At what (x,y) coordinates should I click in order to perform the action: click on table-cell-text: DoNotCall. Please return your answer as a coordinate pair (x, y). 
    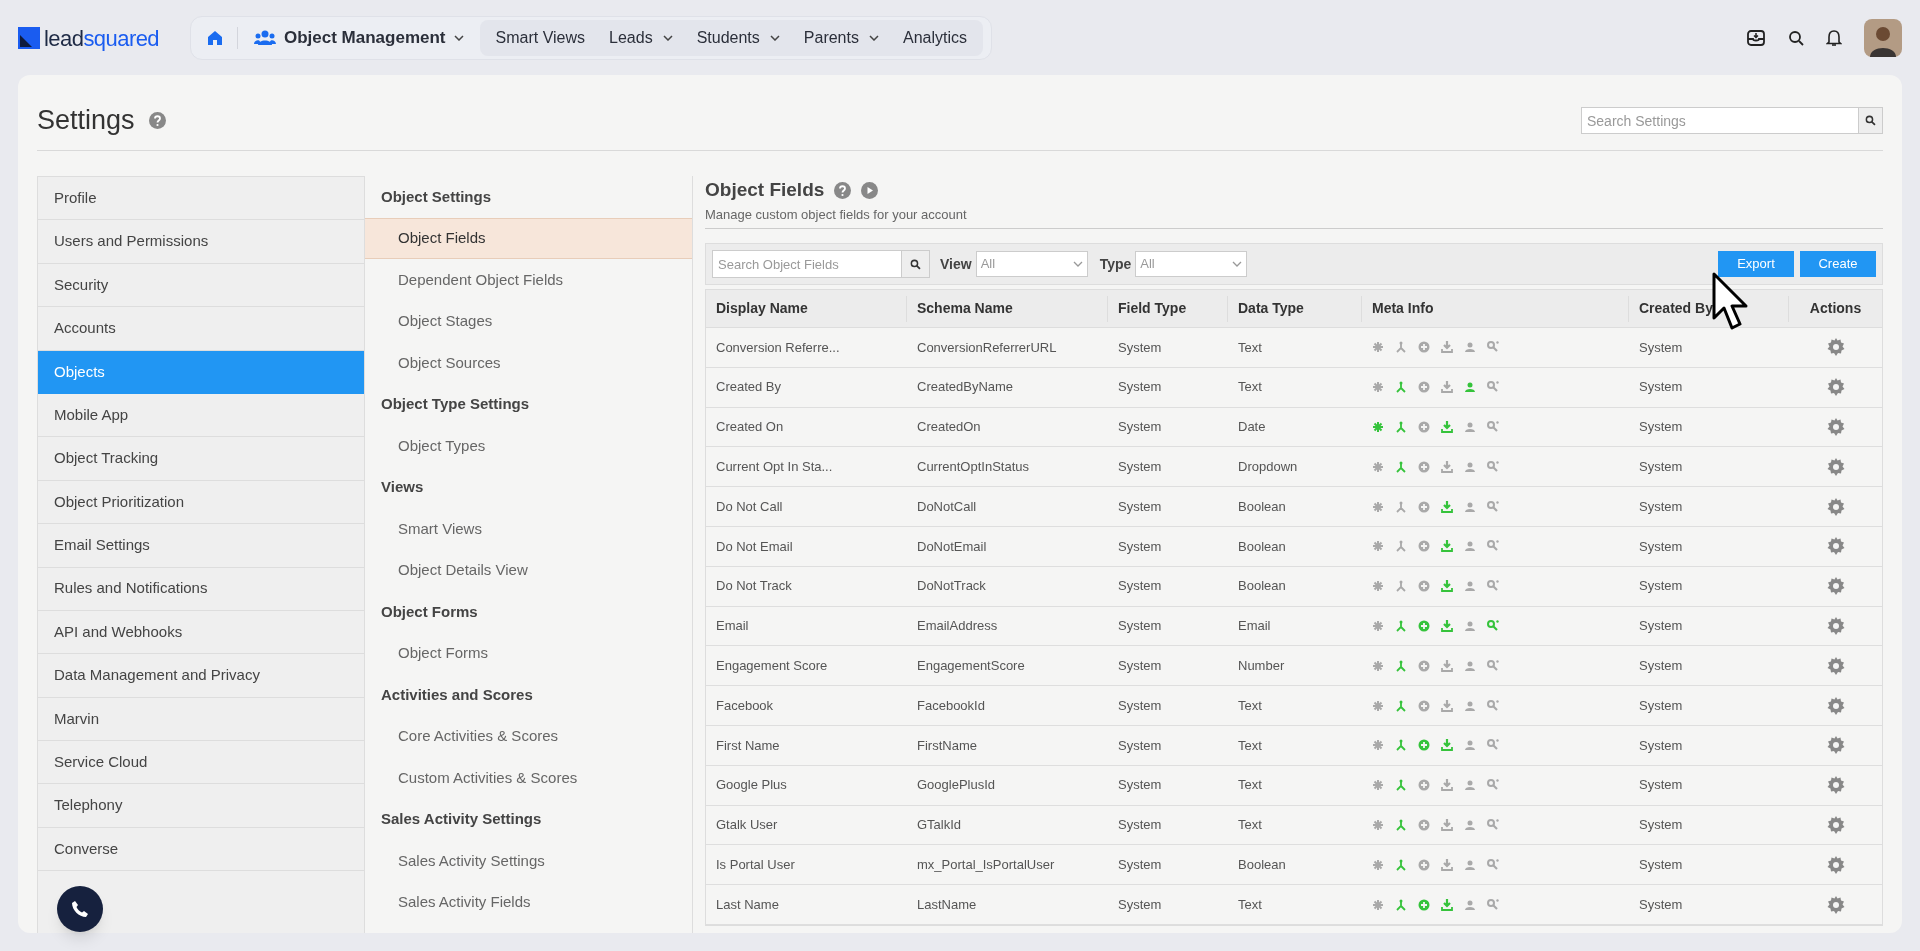
    Looking at the image, I should click on (947, 506).